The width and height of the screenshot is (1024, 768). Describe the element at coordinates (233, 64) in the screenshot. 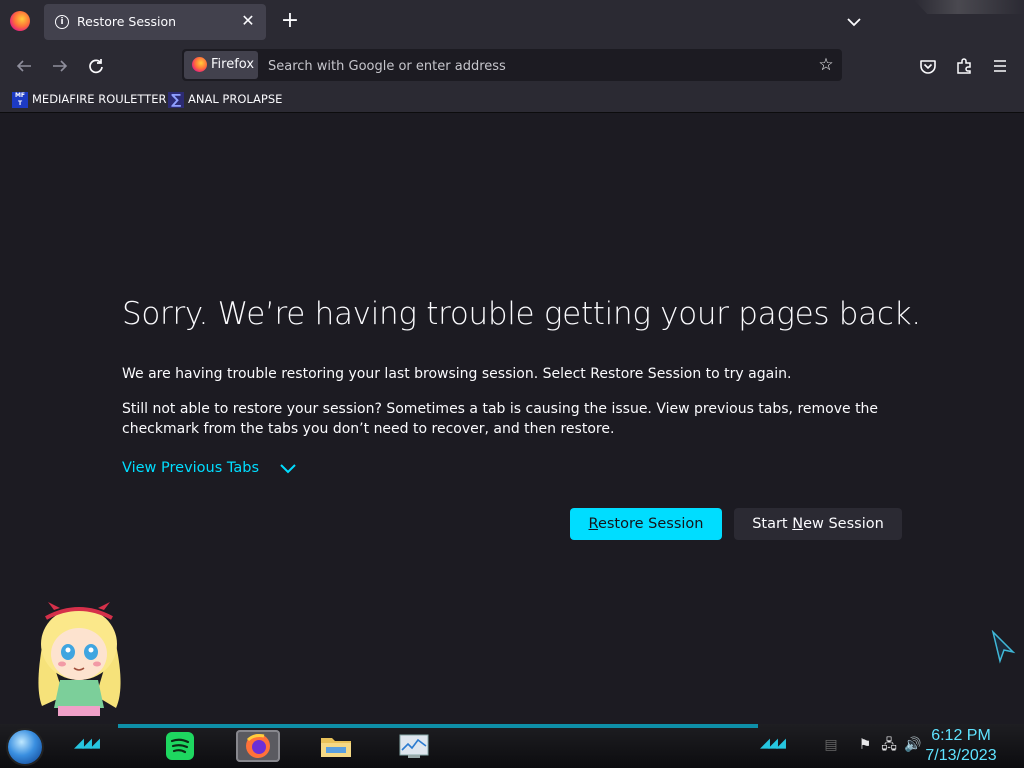

I see `identity-label: Firefox` at that location.